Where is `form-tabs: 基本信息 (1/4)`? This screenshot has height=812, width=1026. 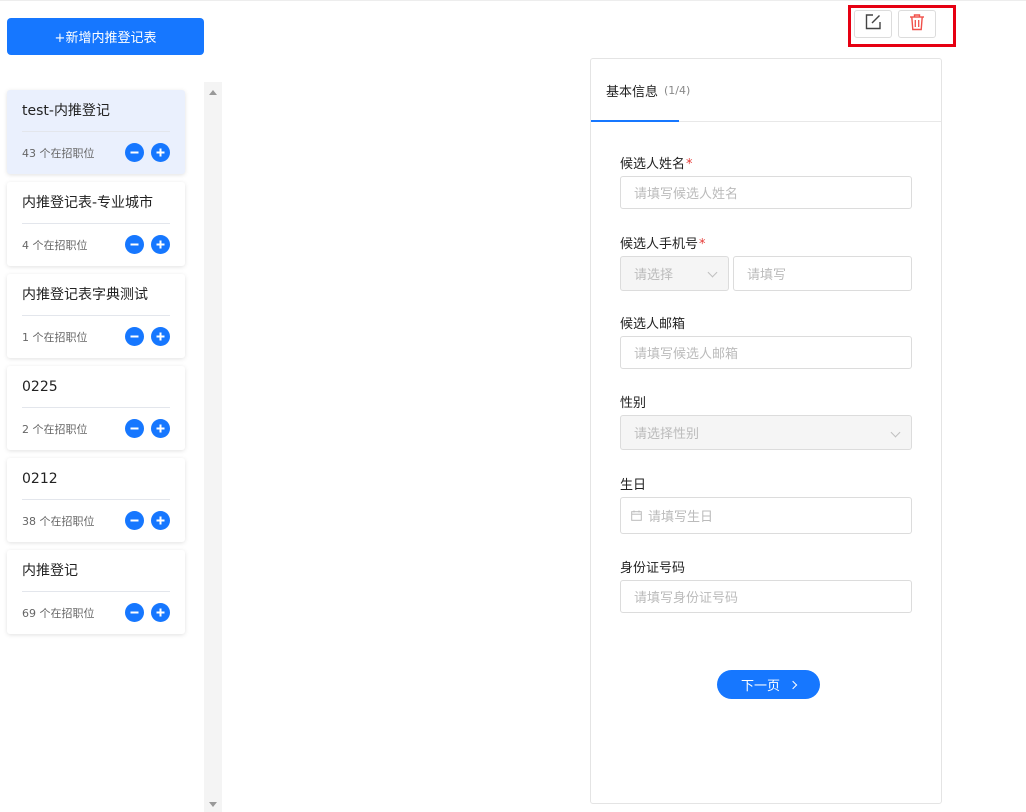
form-tabs: 基本信息 (1/4) is located at coordinates (766, 90).